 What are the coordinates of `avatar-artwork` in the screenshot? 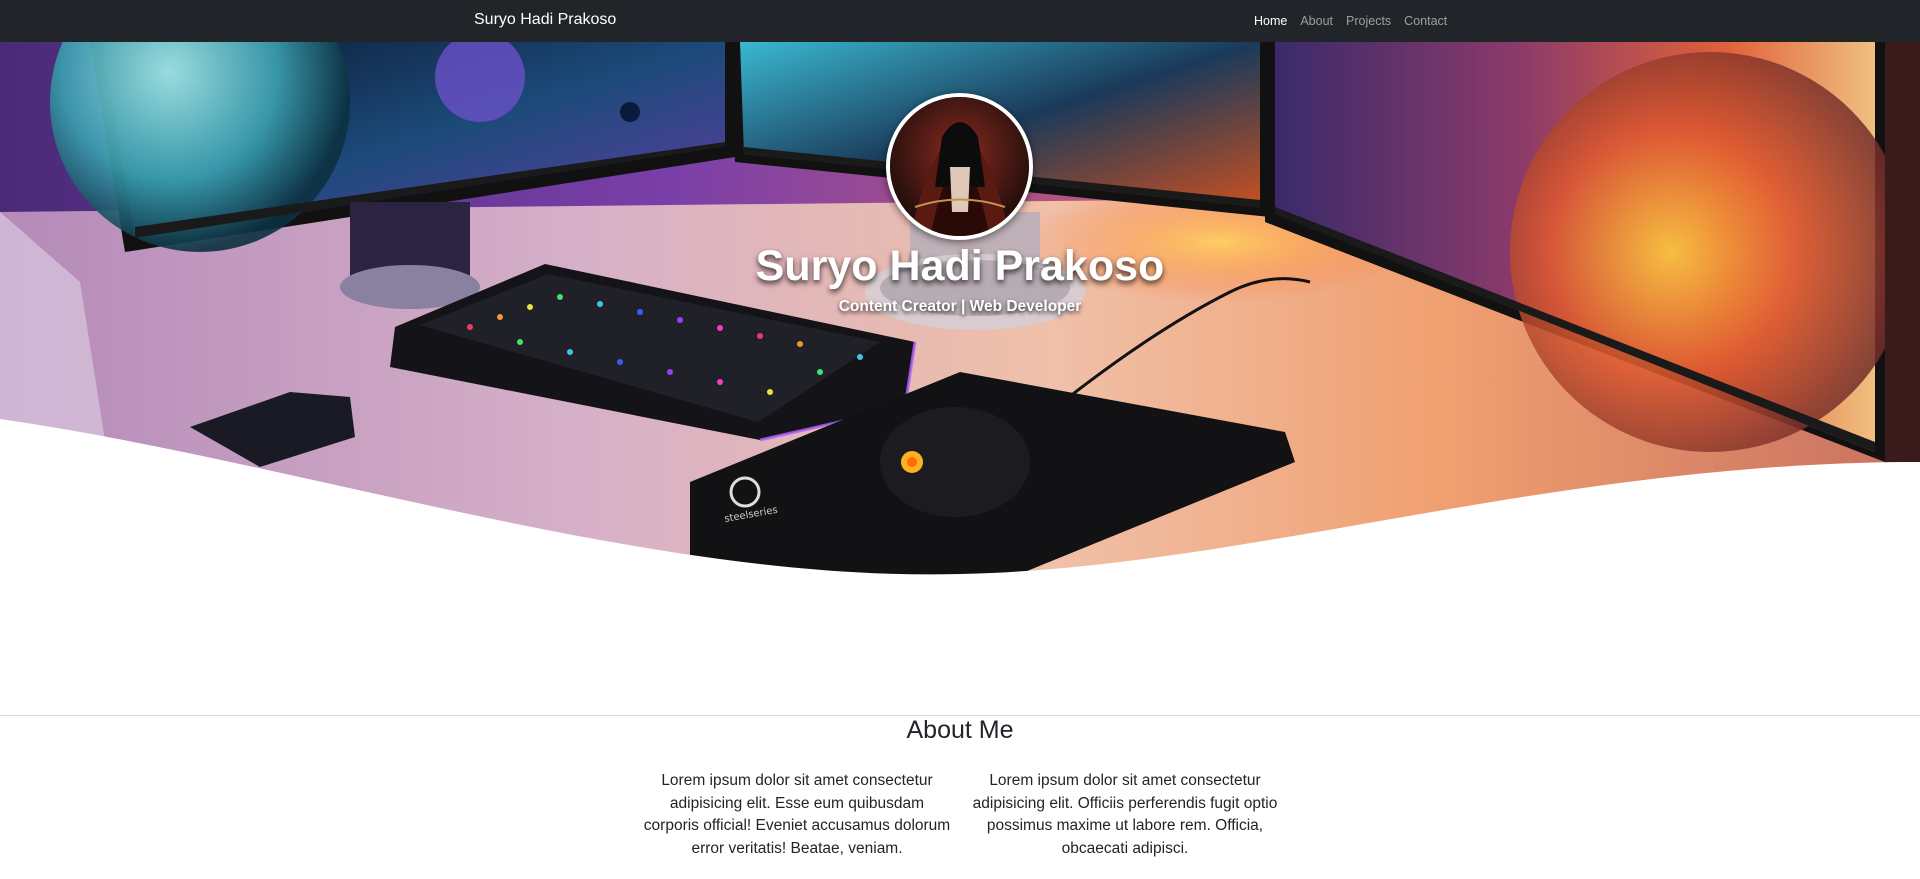 It's located at (959, 166).